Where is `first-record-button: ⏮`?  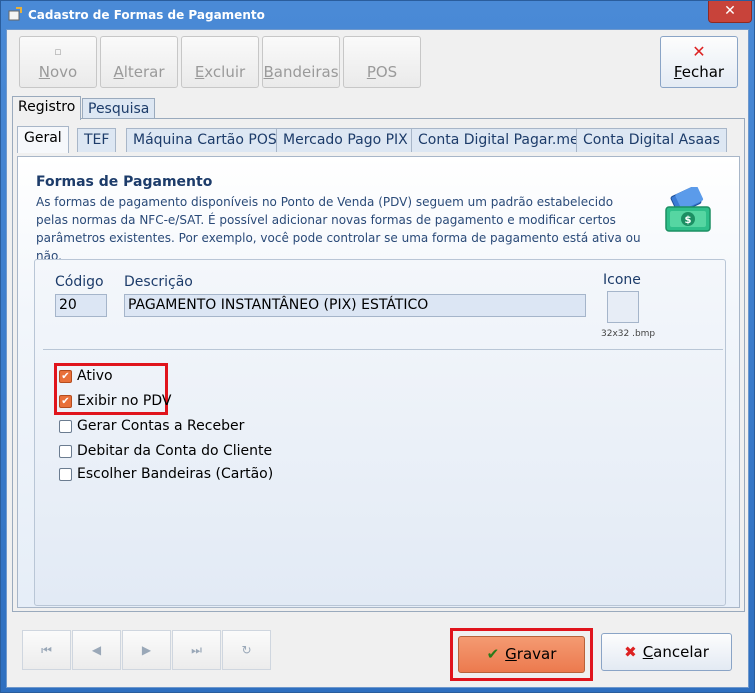 first-record-button: ⏮ is located at coordinates (46, 650).